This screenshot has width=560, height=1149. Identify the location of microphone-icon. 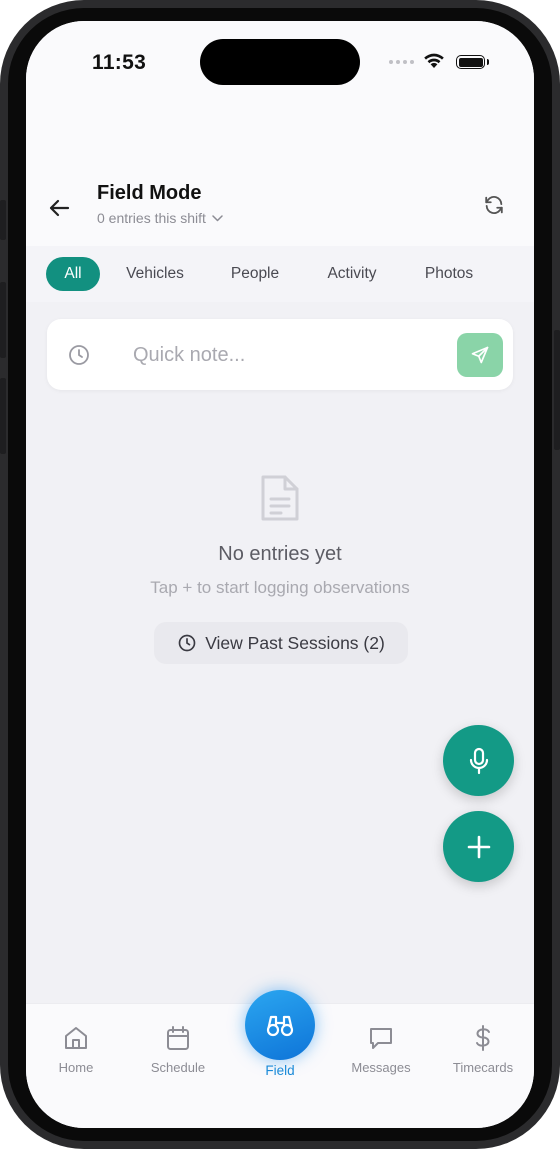
(478, 760).